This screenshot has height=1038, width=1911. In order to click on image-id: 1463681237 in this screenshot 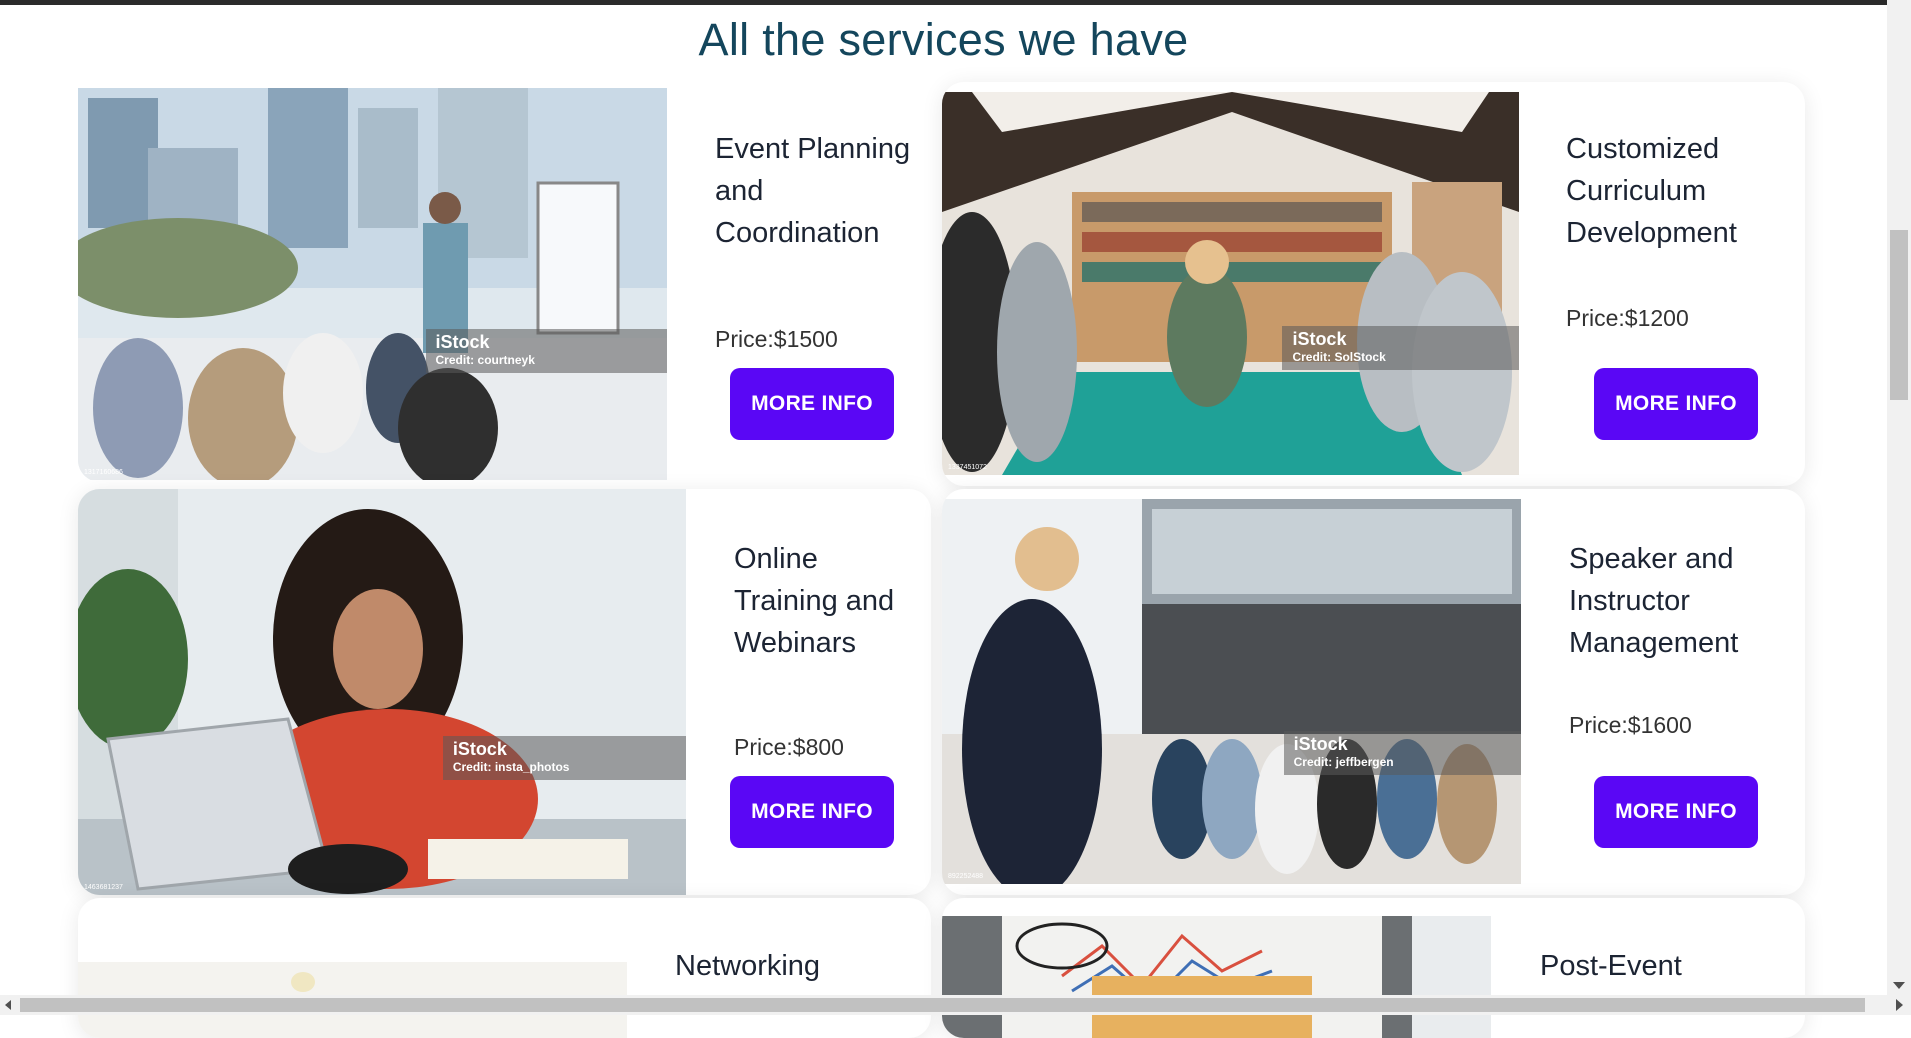, I will do `click(103, 887)`.